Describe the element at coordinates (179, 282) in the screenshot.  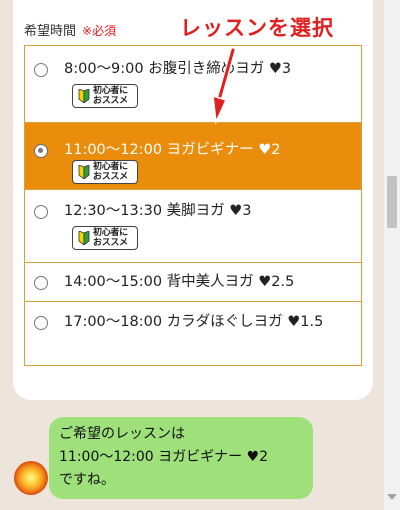
I see `option-label: 14:00〜15:00 背中美人ヨガ ♥2.5` at that location.